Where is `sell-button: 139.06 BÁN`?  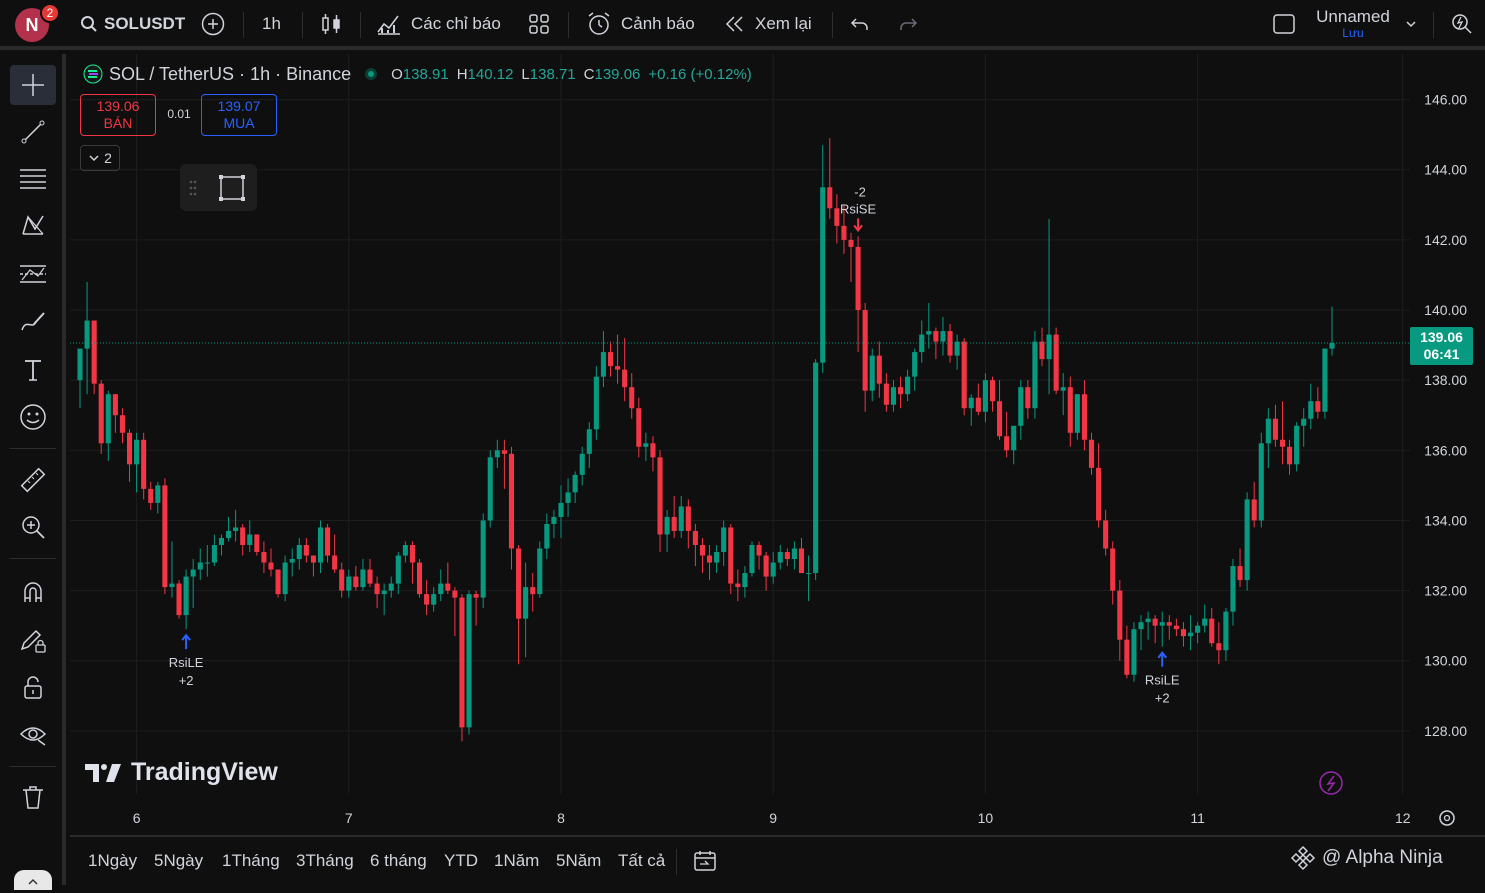 sell-button: 139.06 BÁN is located at coordinates (118, 115).